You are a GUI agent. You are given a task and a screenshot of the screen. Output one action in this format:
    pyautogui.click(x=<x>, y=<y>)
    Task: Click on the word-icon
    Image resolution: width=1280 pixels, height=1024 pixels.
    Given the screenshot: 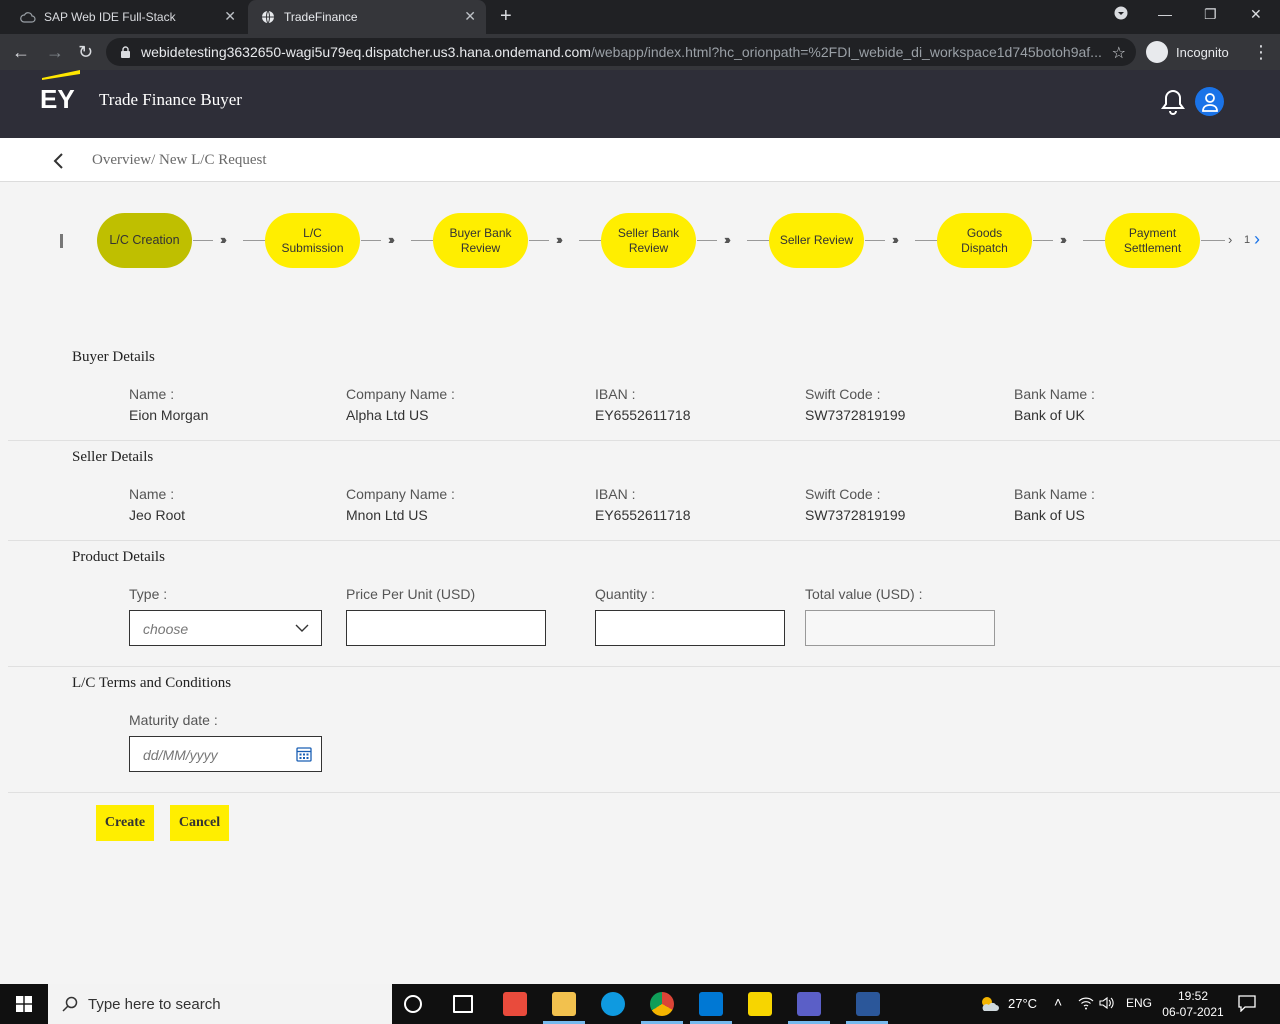 What is the action you would take?
    pyautogui.click(x=868, y=1004)
    